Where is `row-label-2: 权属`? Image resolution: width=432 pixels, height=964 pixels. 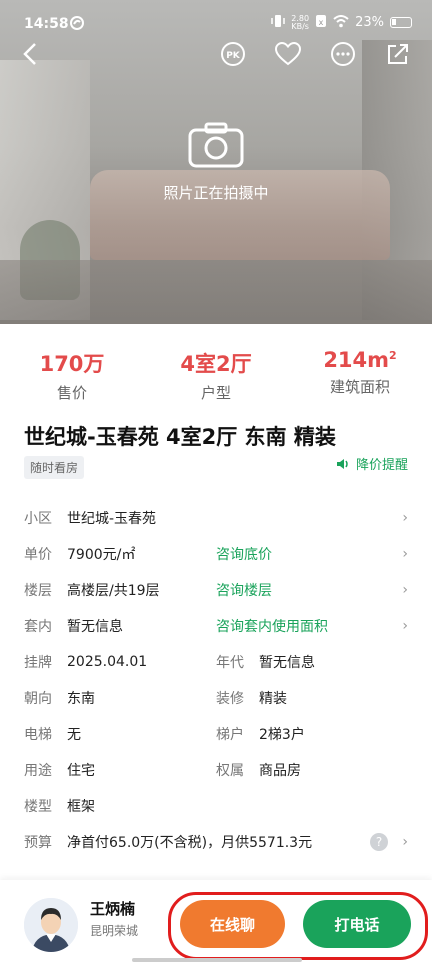
row-label-2: 权属 is located at coordinates (230, 771).